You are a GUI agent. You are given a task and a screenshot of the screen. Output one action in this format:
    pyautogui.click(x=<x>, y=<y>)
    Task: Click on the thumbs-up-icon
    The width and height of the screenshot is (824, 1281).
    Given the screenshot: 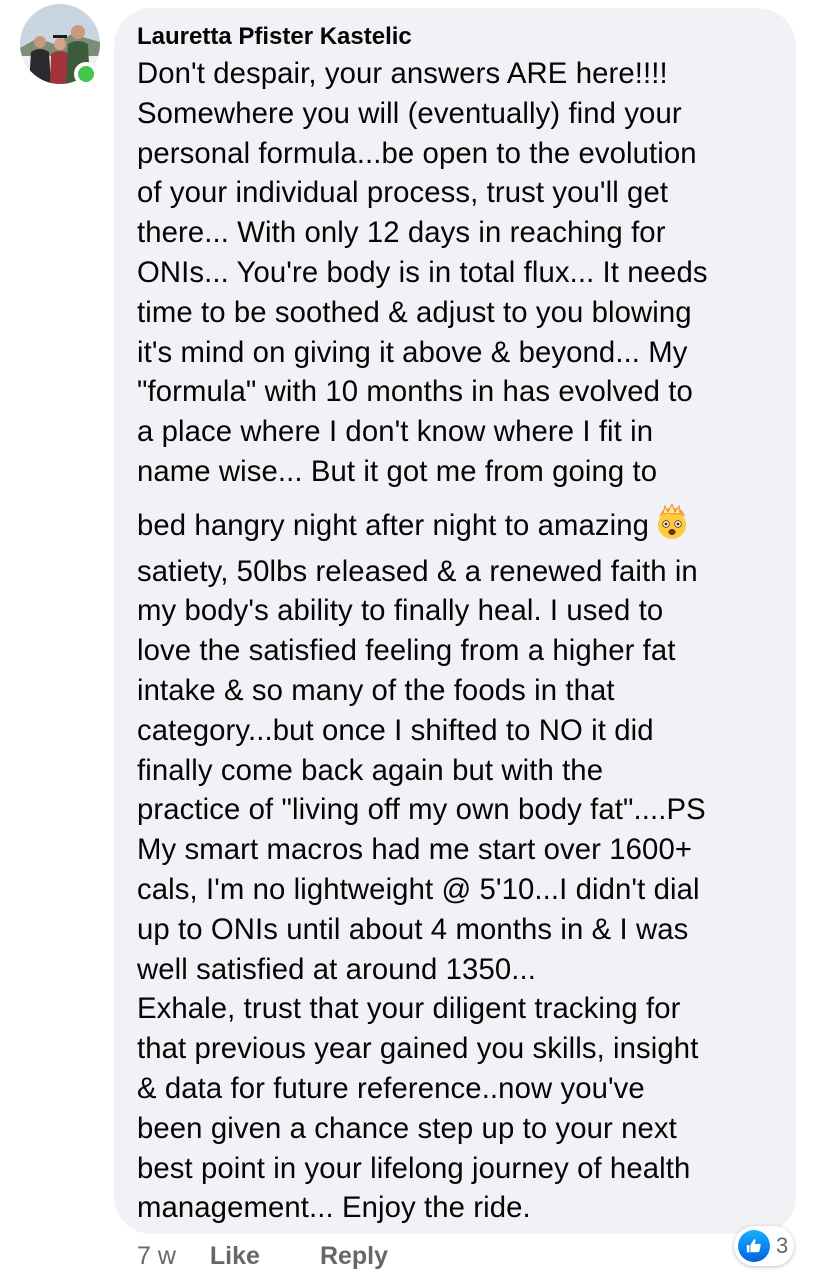 What is the action you would take?
    pyautogui.click(x=754, y=1246)
    